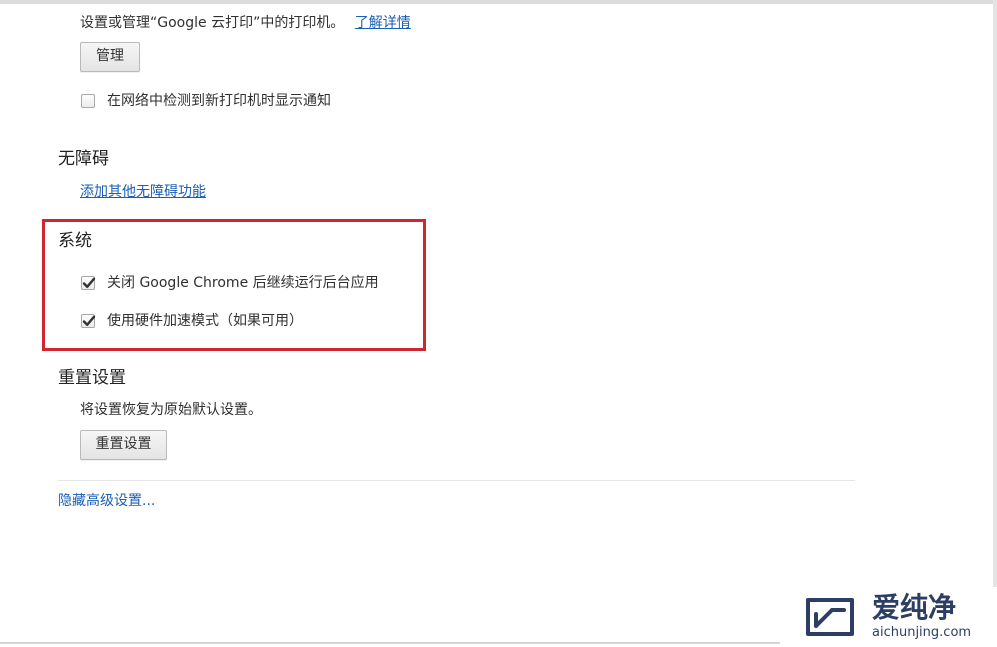 This screenshot has height=647, width=997. I want to click on notify-new-printers-checkbox, so click(88, 101).